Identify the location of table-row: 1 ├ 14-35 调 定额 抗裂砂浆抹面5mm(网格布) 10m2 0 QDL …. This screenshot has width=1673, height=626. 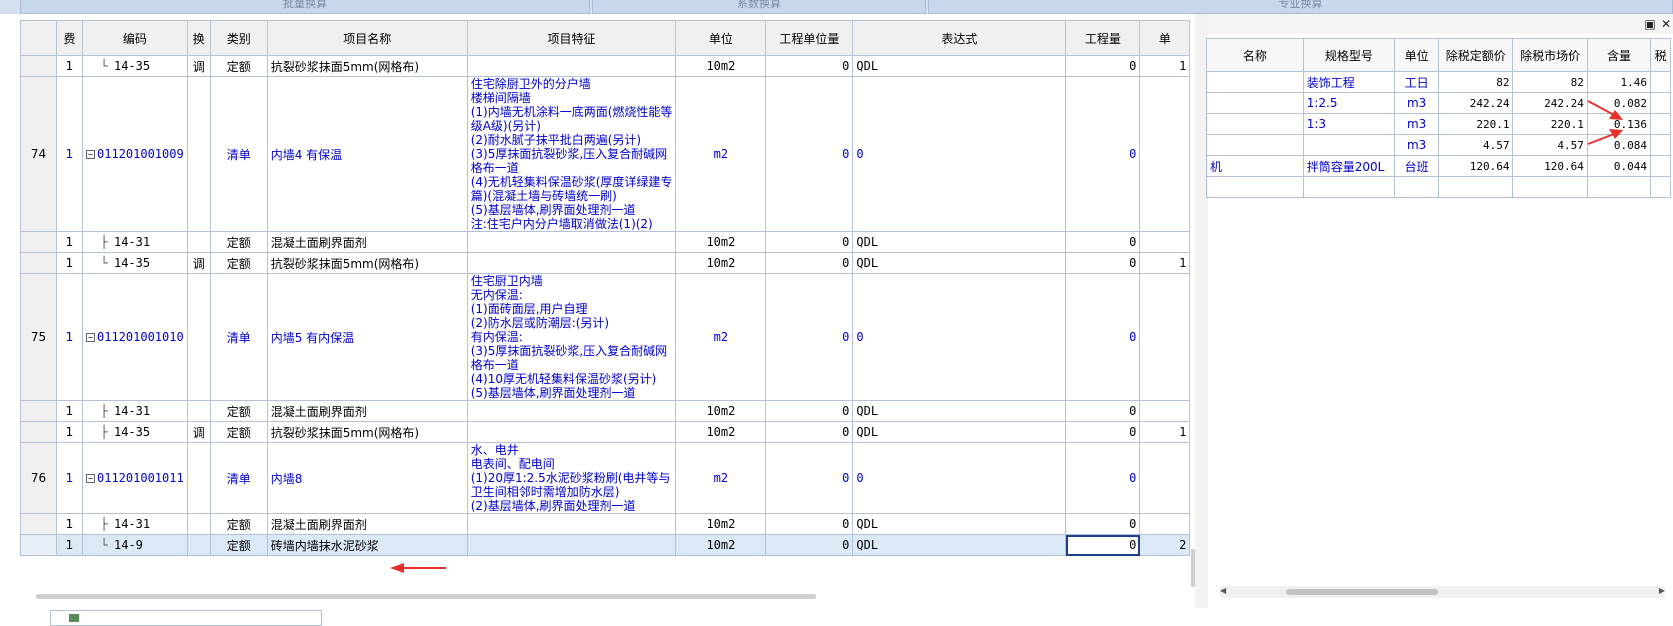
(605, 432).